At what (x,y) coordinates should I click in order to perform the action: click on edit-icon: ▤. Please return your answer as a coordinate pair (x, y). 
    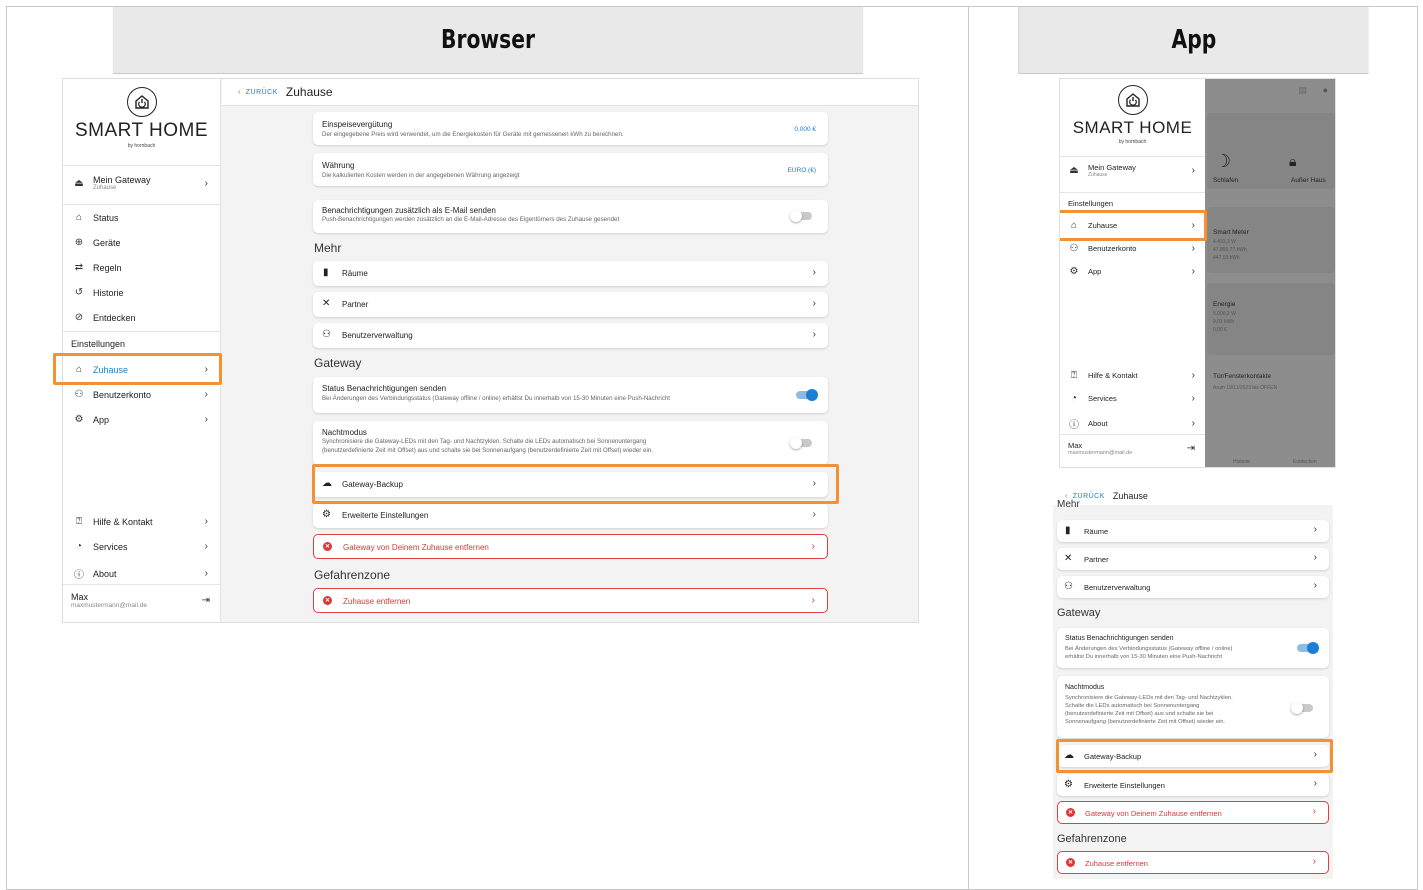
    Looking at the image, I should click on (1302, 90).